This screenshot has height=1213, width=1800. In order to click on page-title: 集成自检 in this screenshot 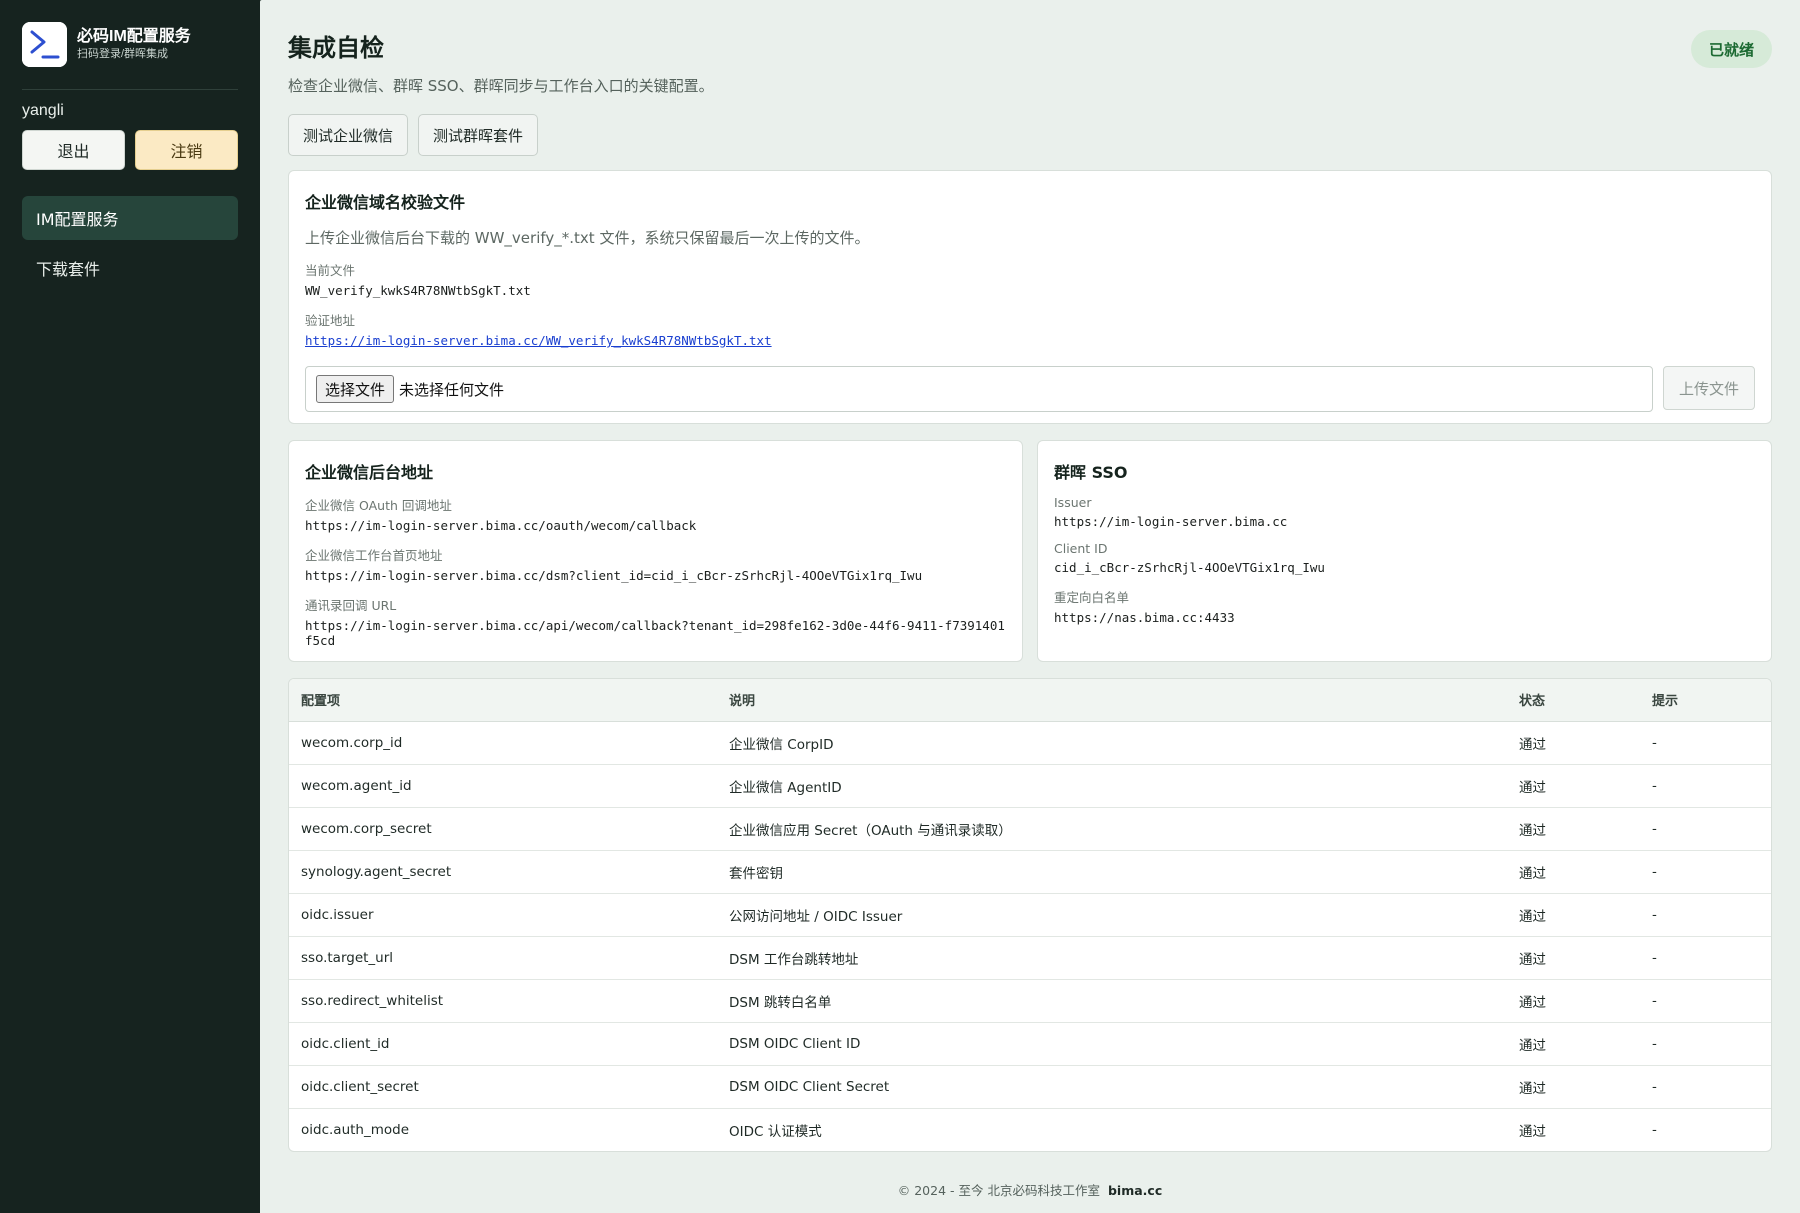, I will do `click(336, 48)`.